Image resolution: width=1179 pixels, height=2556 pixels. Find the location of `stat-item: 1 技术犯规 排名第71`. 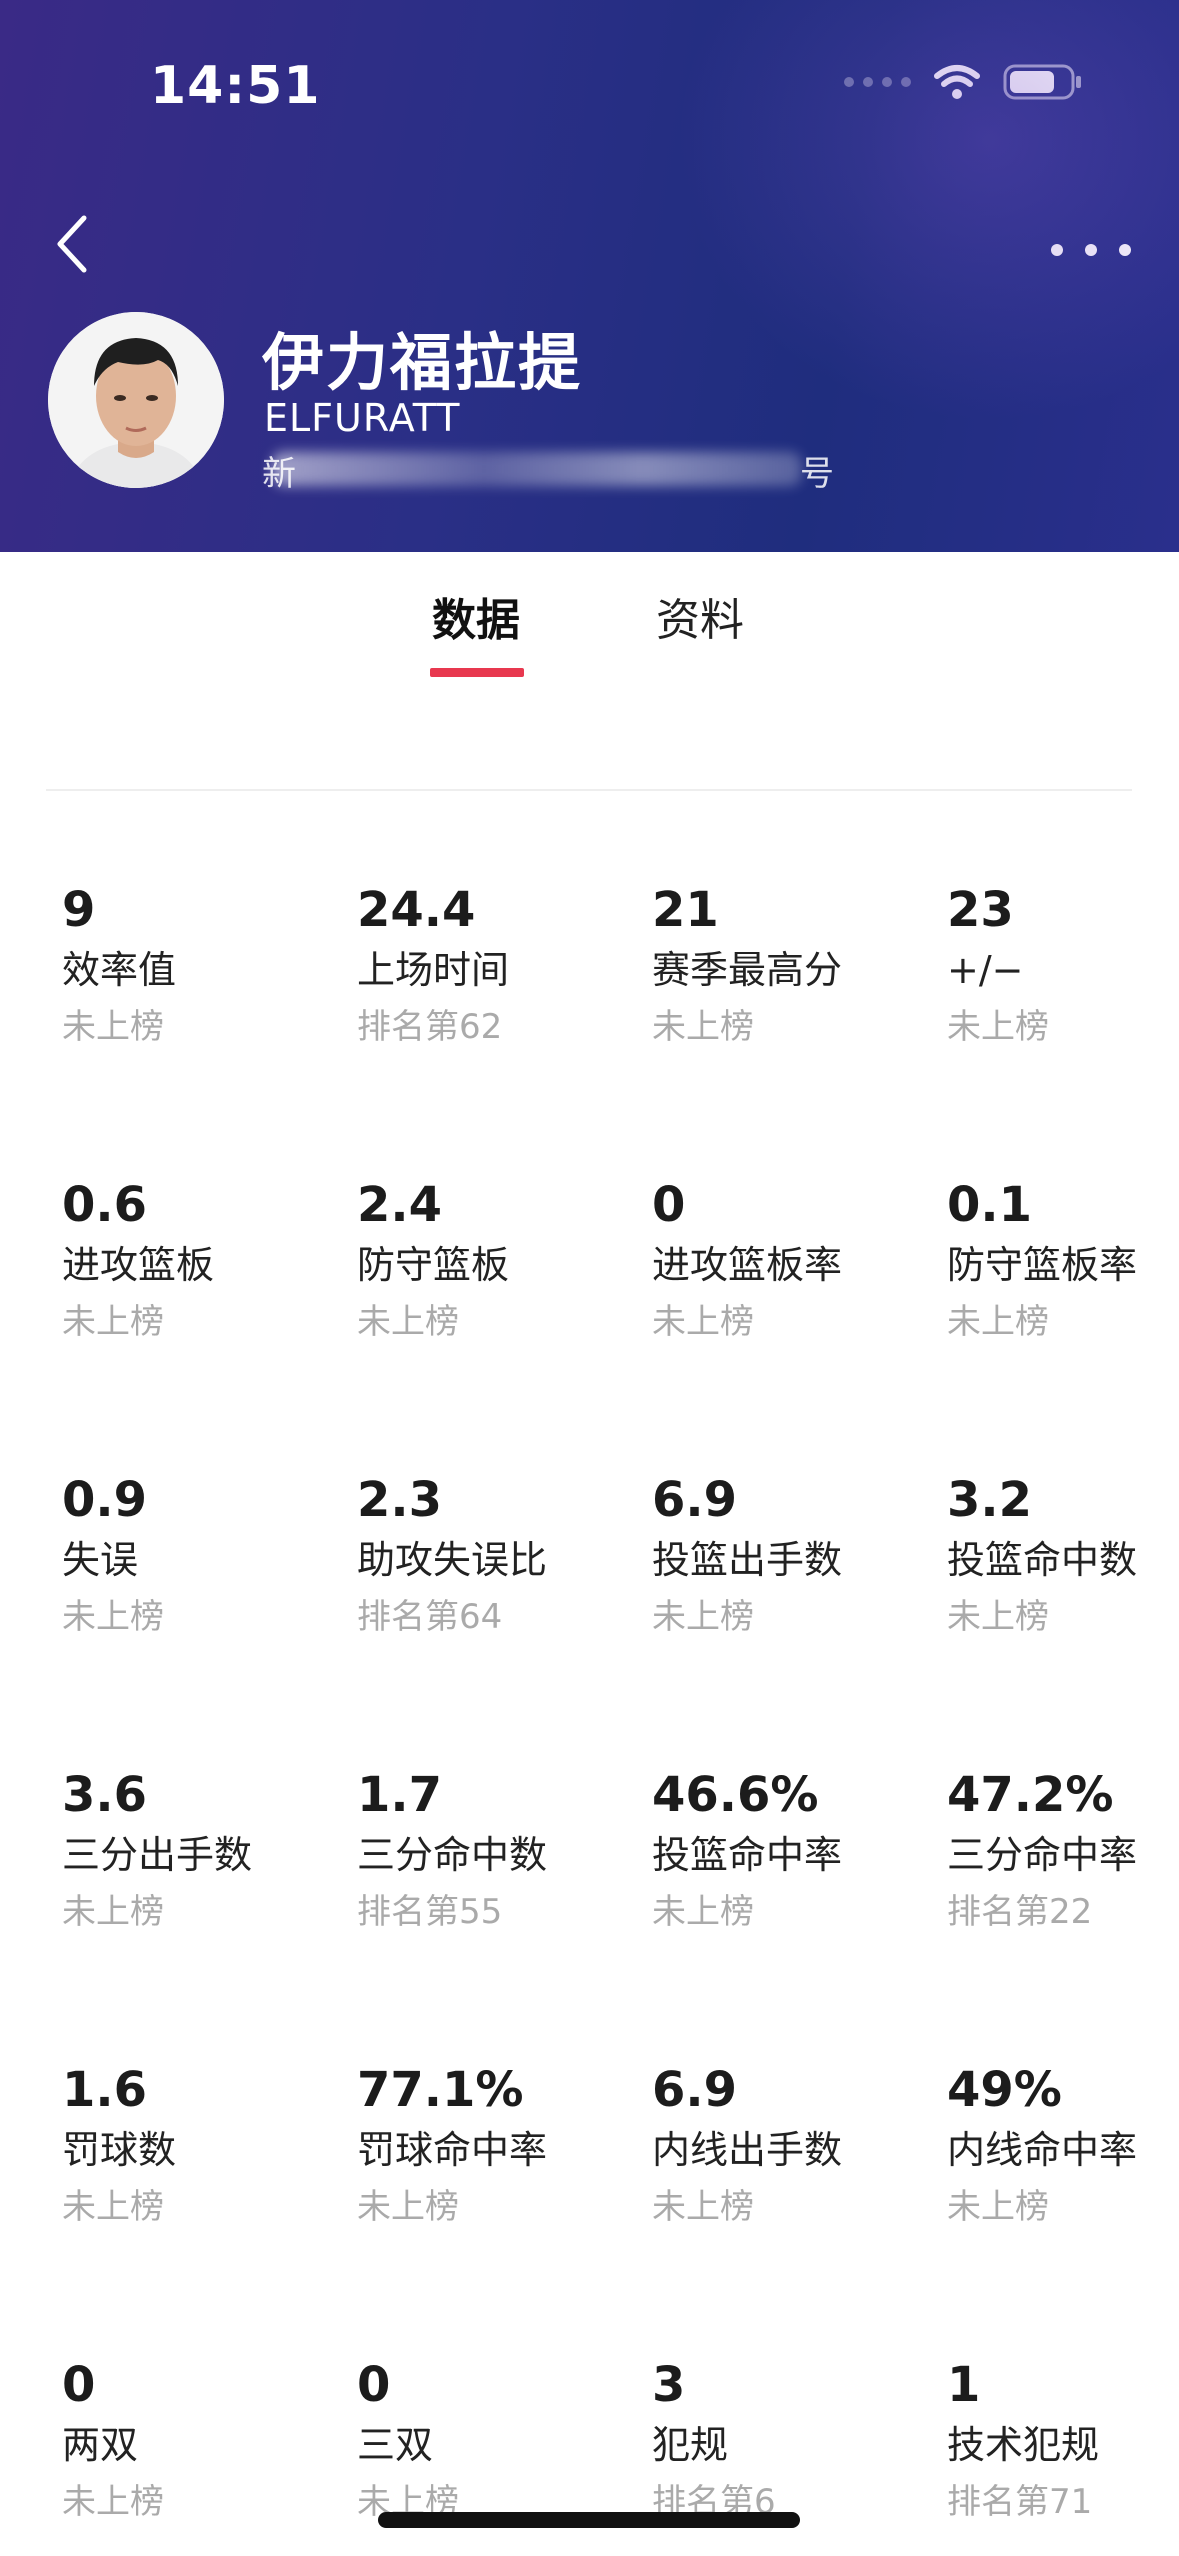

stat-item: 1 技术犯规 排名第71 is located at coordinates (1063, 2442).